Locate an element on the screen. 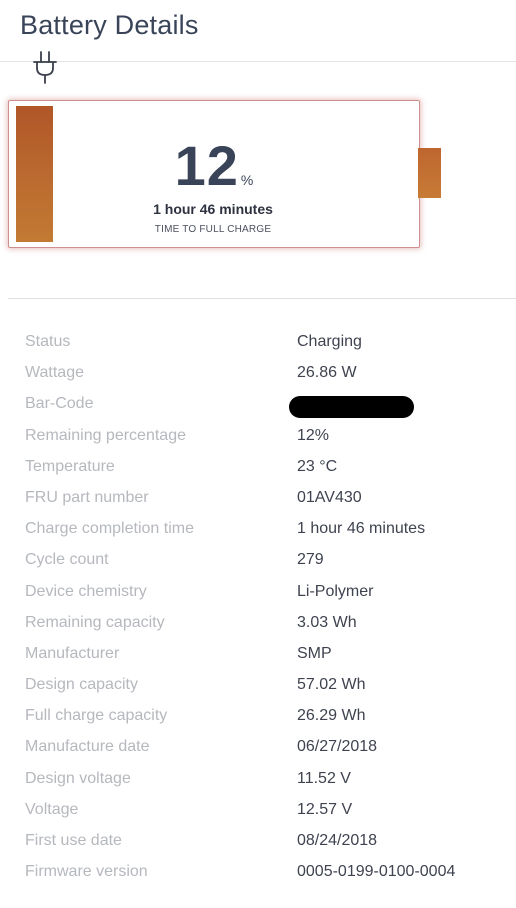  detail-label: Wattage is located at coordinates (54, 373).